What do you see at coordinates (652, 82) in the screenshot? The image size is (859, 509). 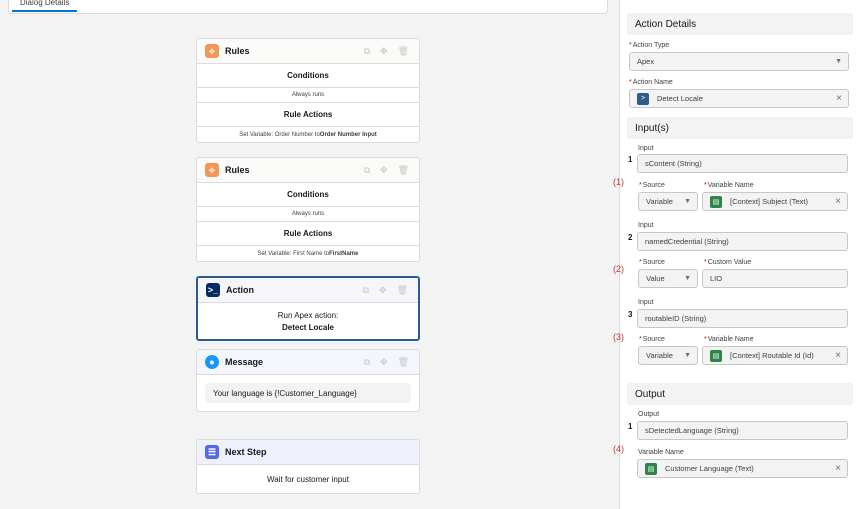 I see `label-text: Action Name` at bounding box center [652, 82].